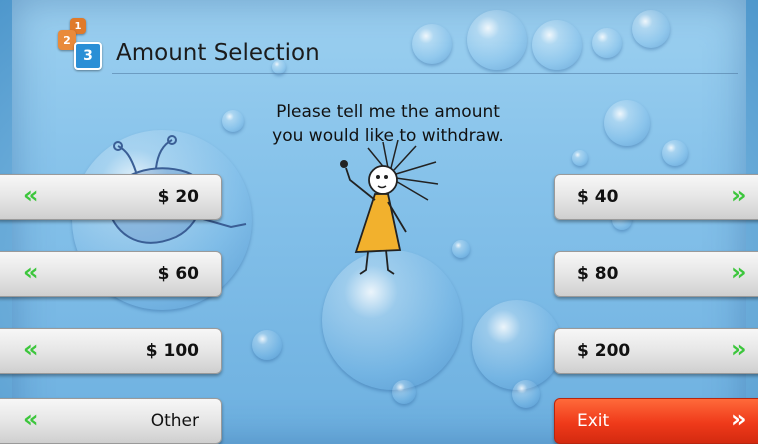  What do you see at coordinates (111, 421) in the screenshot?
I see `other-amount-button: « Other` at bounding box center [111, 421].